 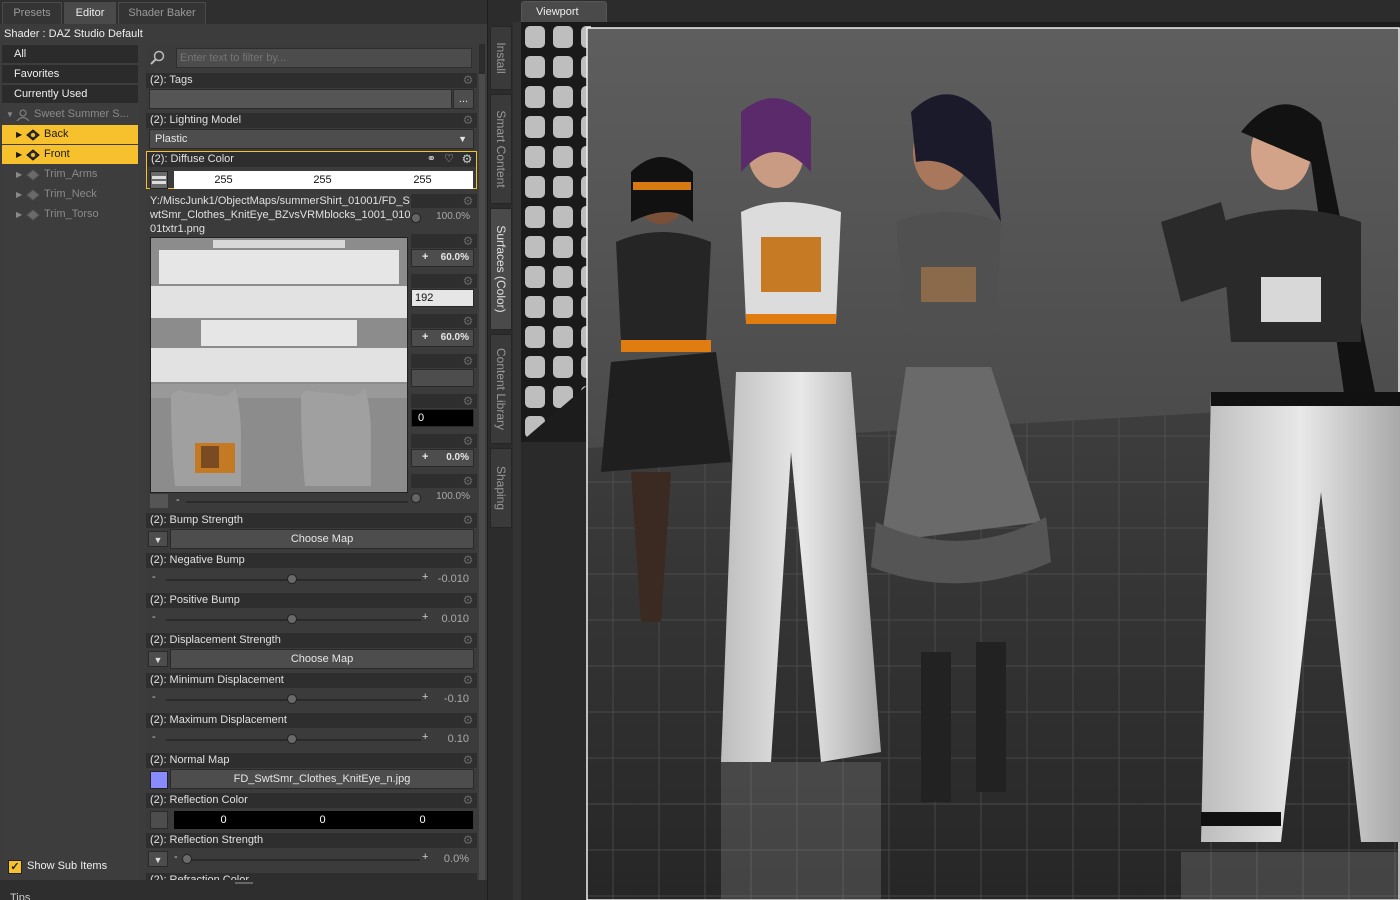 I want to click on tab-install: Install, so click(x=501, y=58).